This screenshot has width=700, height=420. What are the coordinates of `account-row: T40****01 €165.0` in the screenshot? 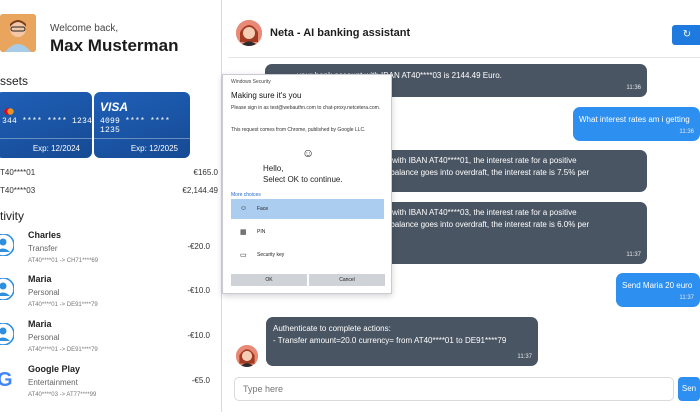 It's located at (109, 172).